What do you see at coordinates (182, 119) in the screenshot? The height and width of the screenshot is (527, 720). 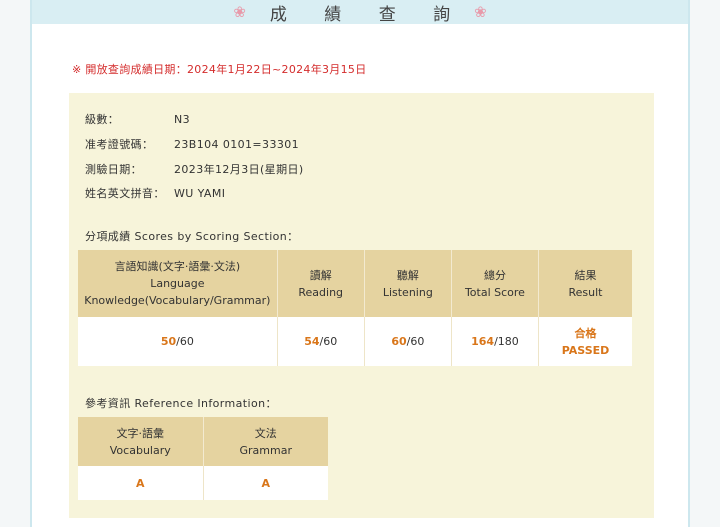 I see `info-value: N3` at bounding box center [182, 119].